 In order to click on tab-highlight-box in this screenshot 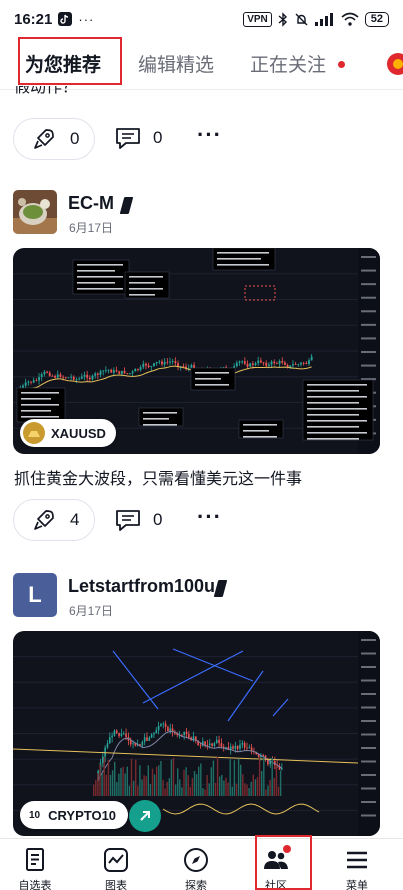, I will do `click(70, 61)`.